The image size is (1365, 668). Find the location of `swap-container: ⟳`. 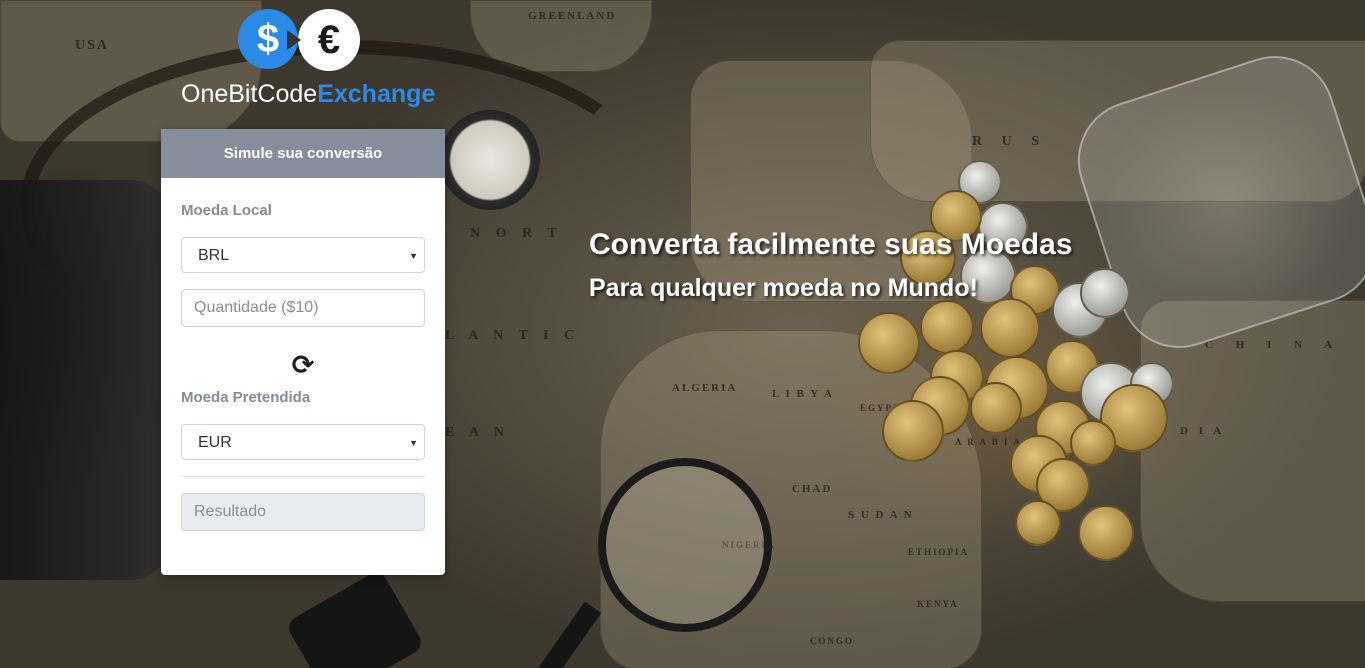

swap-container: ⟳ is located at coordinates (303, 365).